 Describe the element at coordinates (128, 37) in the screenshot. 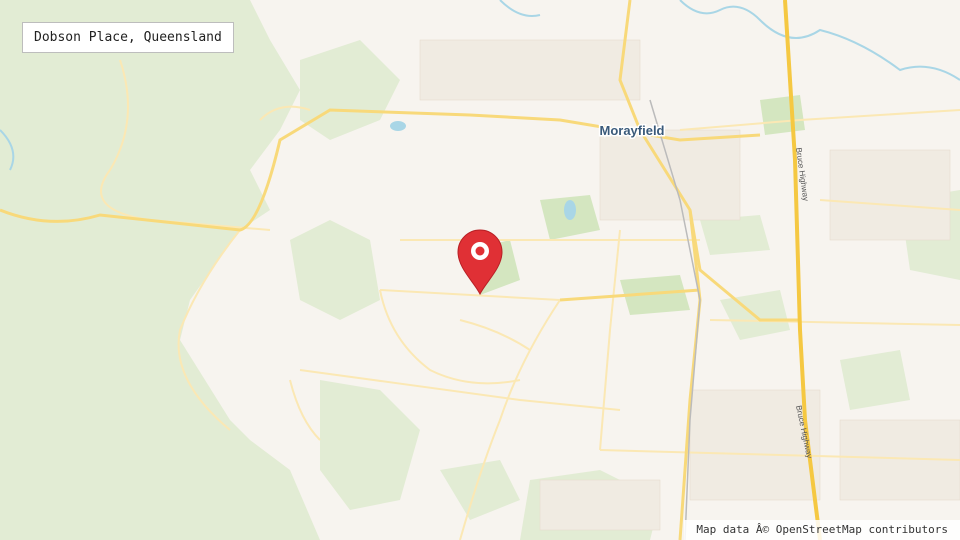

I see `location-title: Dobson Place, Queensland` at that location.